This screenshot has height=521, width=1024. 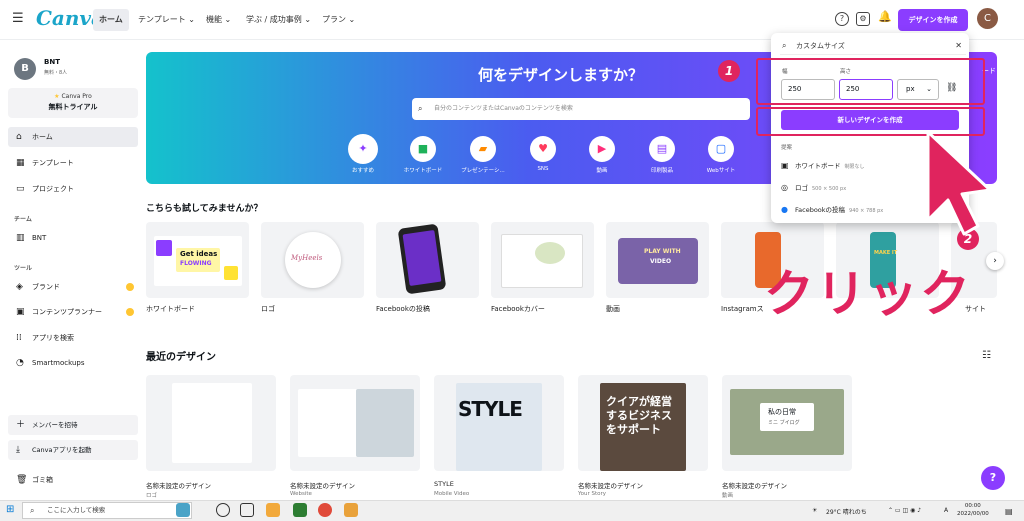 What do you see at coordinates (152, 496) in the screenshot?
I see `recent-type: ロゴ` at bounding box center [152, 496].